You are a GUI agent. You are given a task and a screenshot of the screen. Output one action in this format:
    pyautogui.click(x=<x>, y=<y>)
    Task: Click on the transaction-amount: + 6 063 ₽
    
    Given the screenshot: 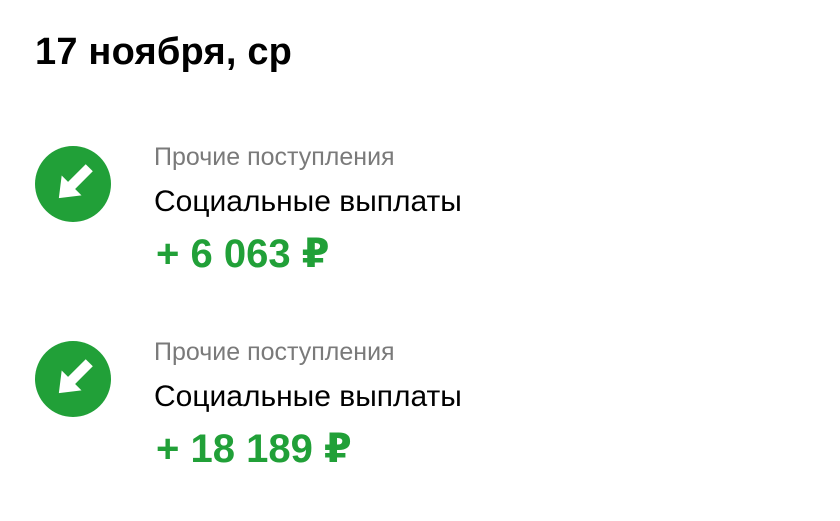 What is the action you would take?
    pyautogui.click(x=243, y=254)
    